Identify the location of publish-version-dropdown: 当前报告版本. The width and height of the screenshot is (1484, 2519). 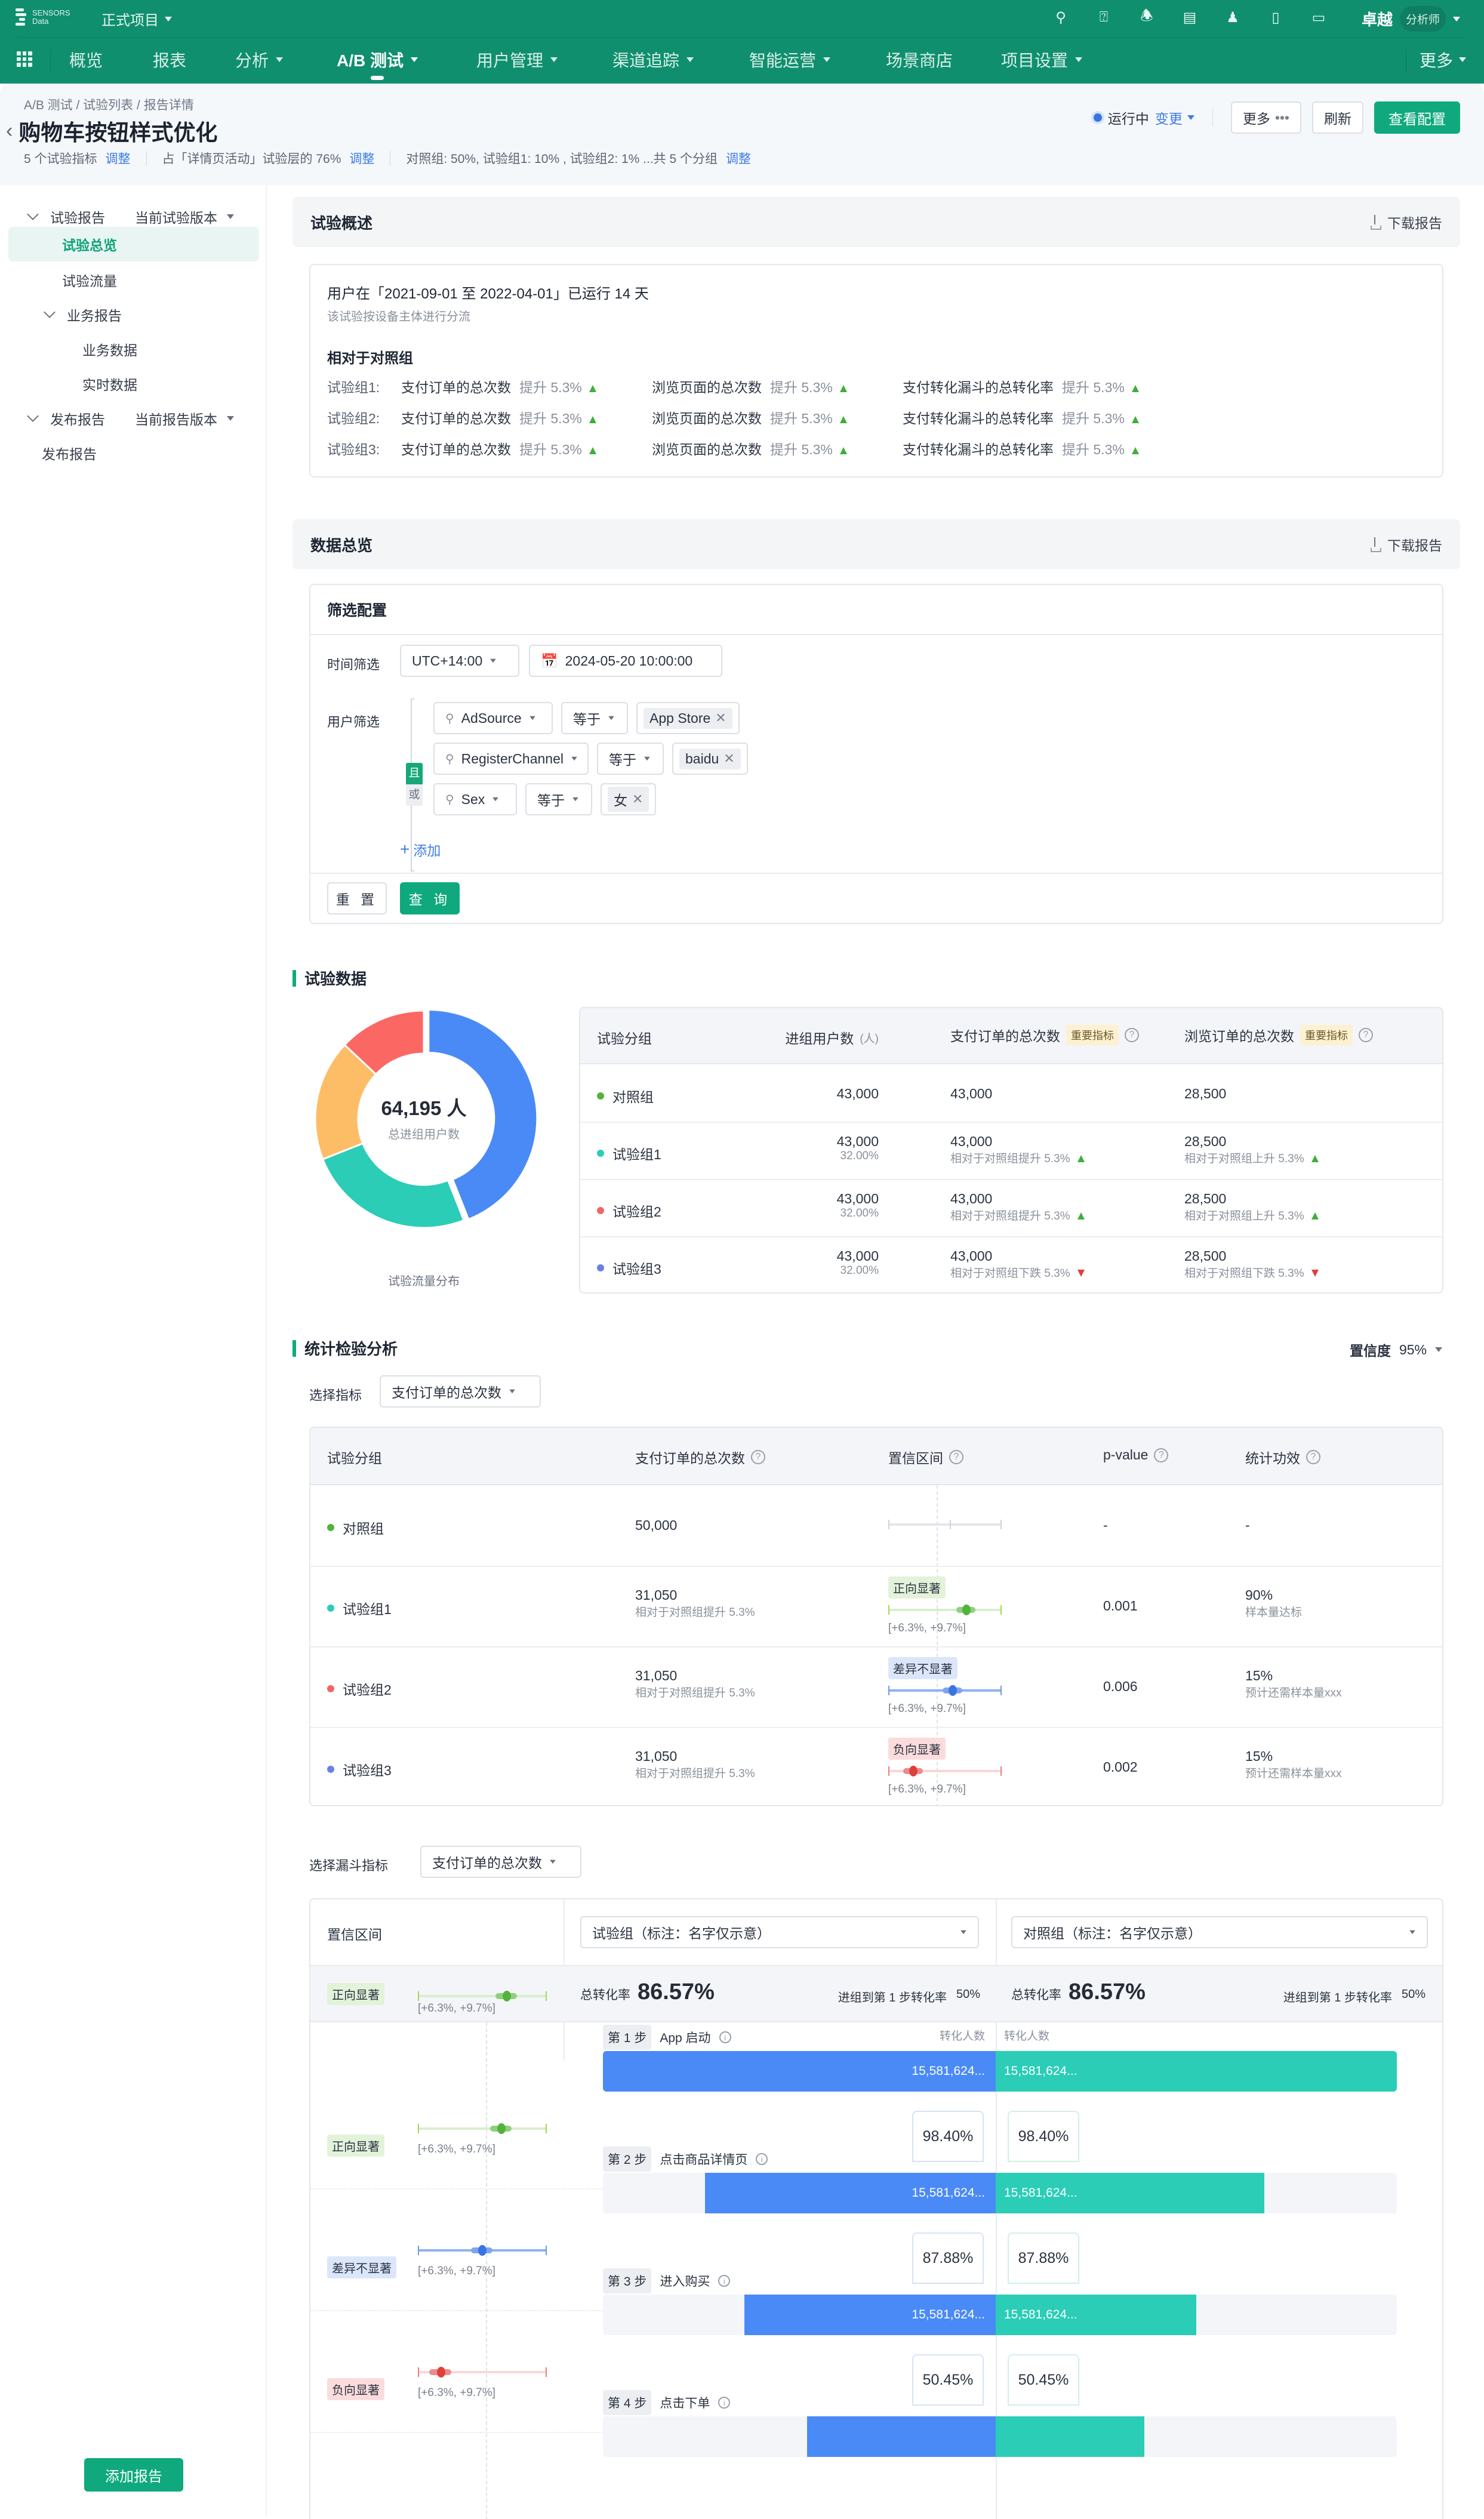
(185, 418).